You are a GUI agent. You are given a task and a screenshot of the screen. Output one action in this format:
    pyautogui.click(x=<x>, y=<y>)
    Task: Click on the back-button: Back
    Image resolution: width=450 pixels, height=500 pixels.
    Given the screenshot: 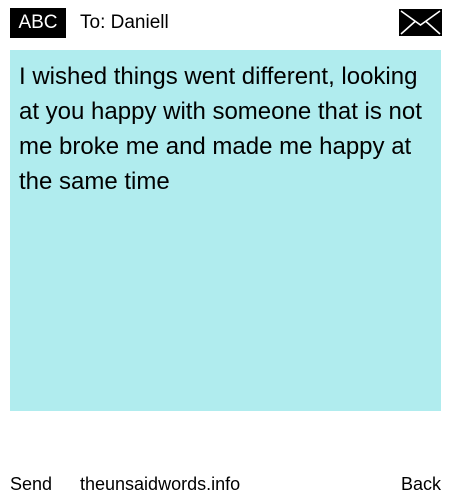 What is the action you would take?
    pyautogui.click(x=421, y=484)
    